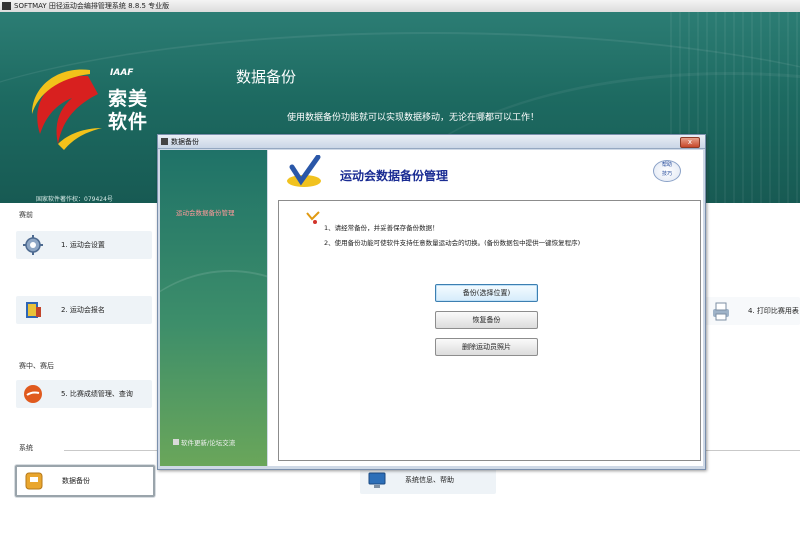 The height and width of the screenshot is (533, 800). I want to click on logo-swoosh-icon, so click(67, 109).